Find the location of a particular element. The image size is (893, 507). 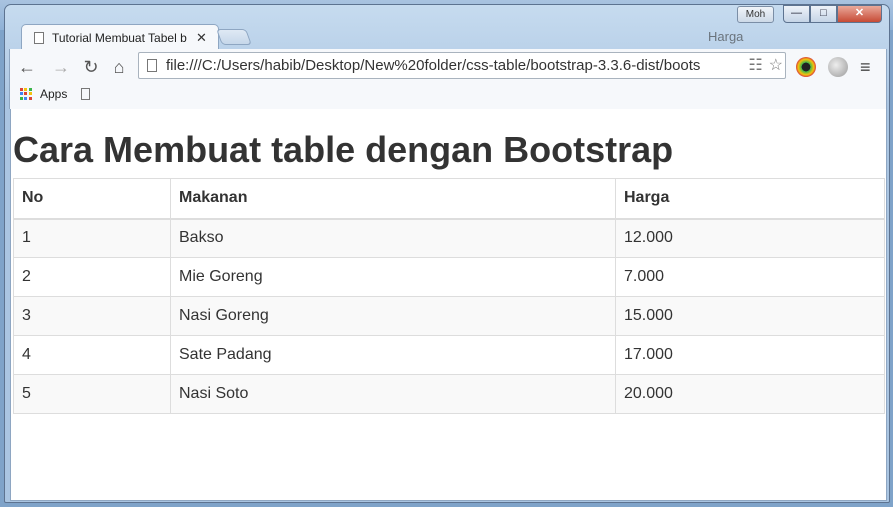

table-row: 3 Nasi Goreng 15.000 is located at coordinates (449, 316).